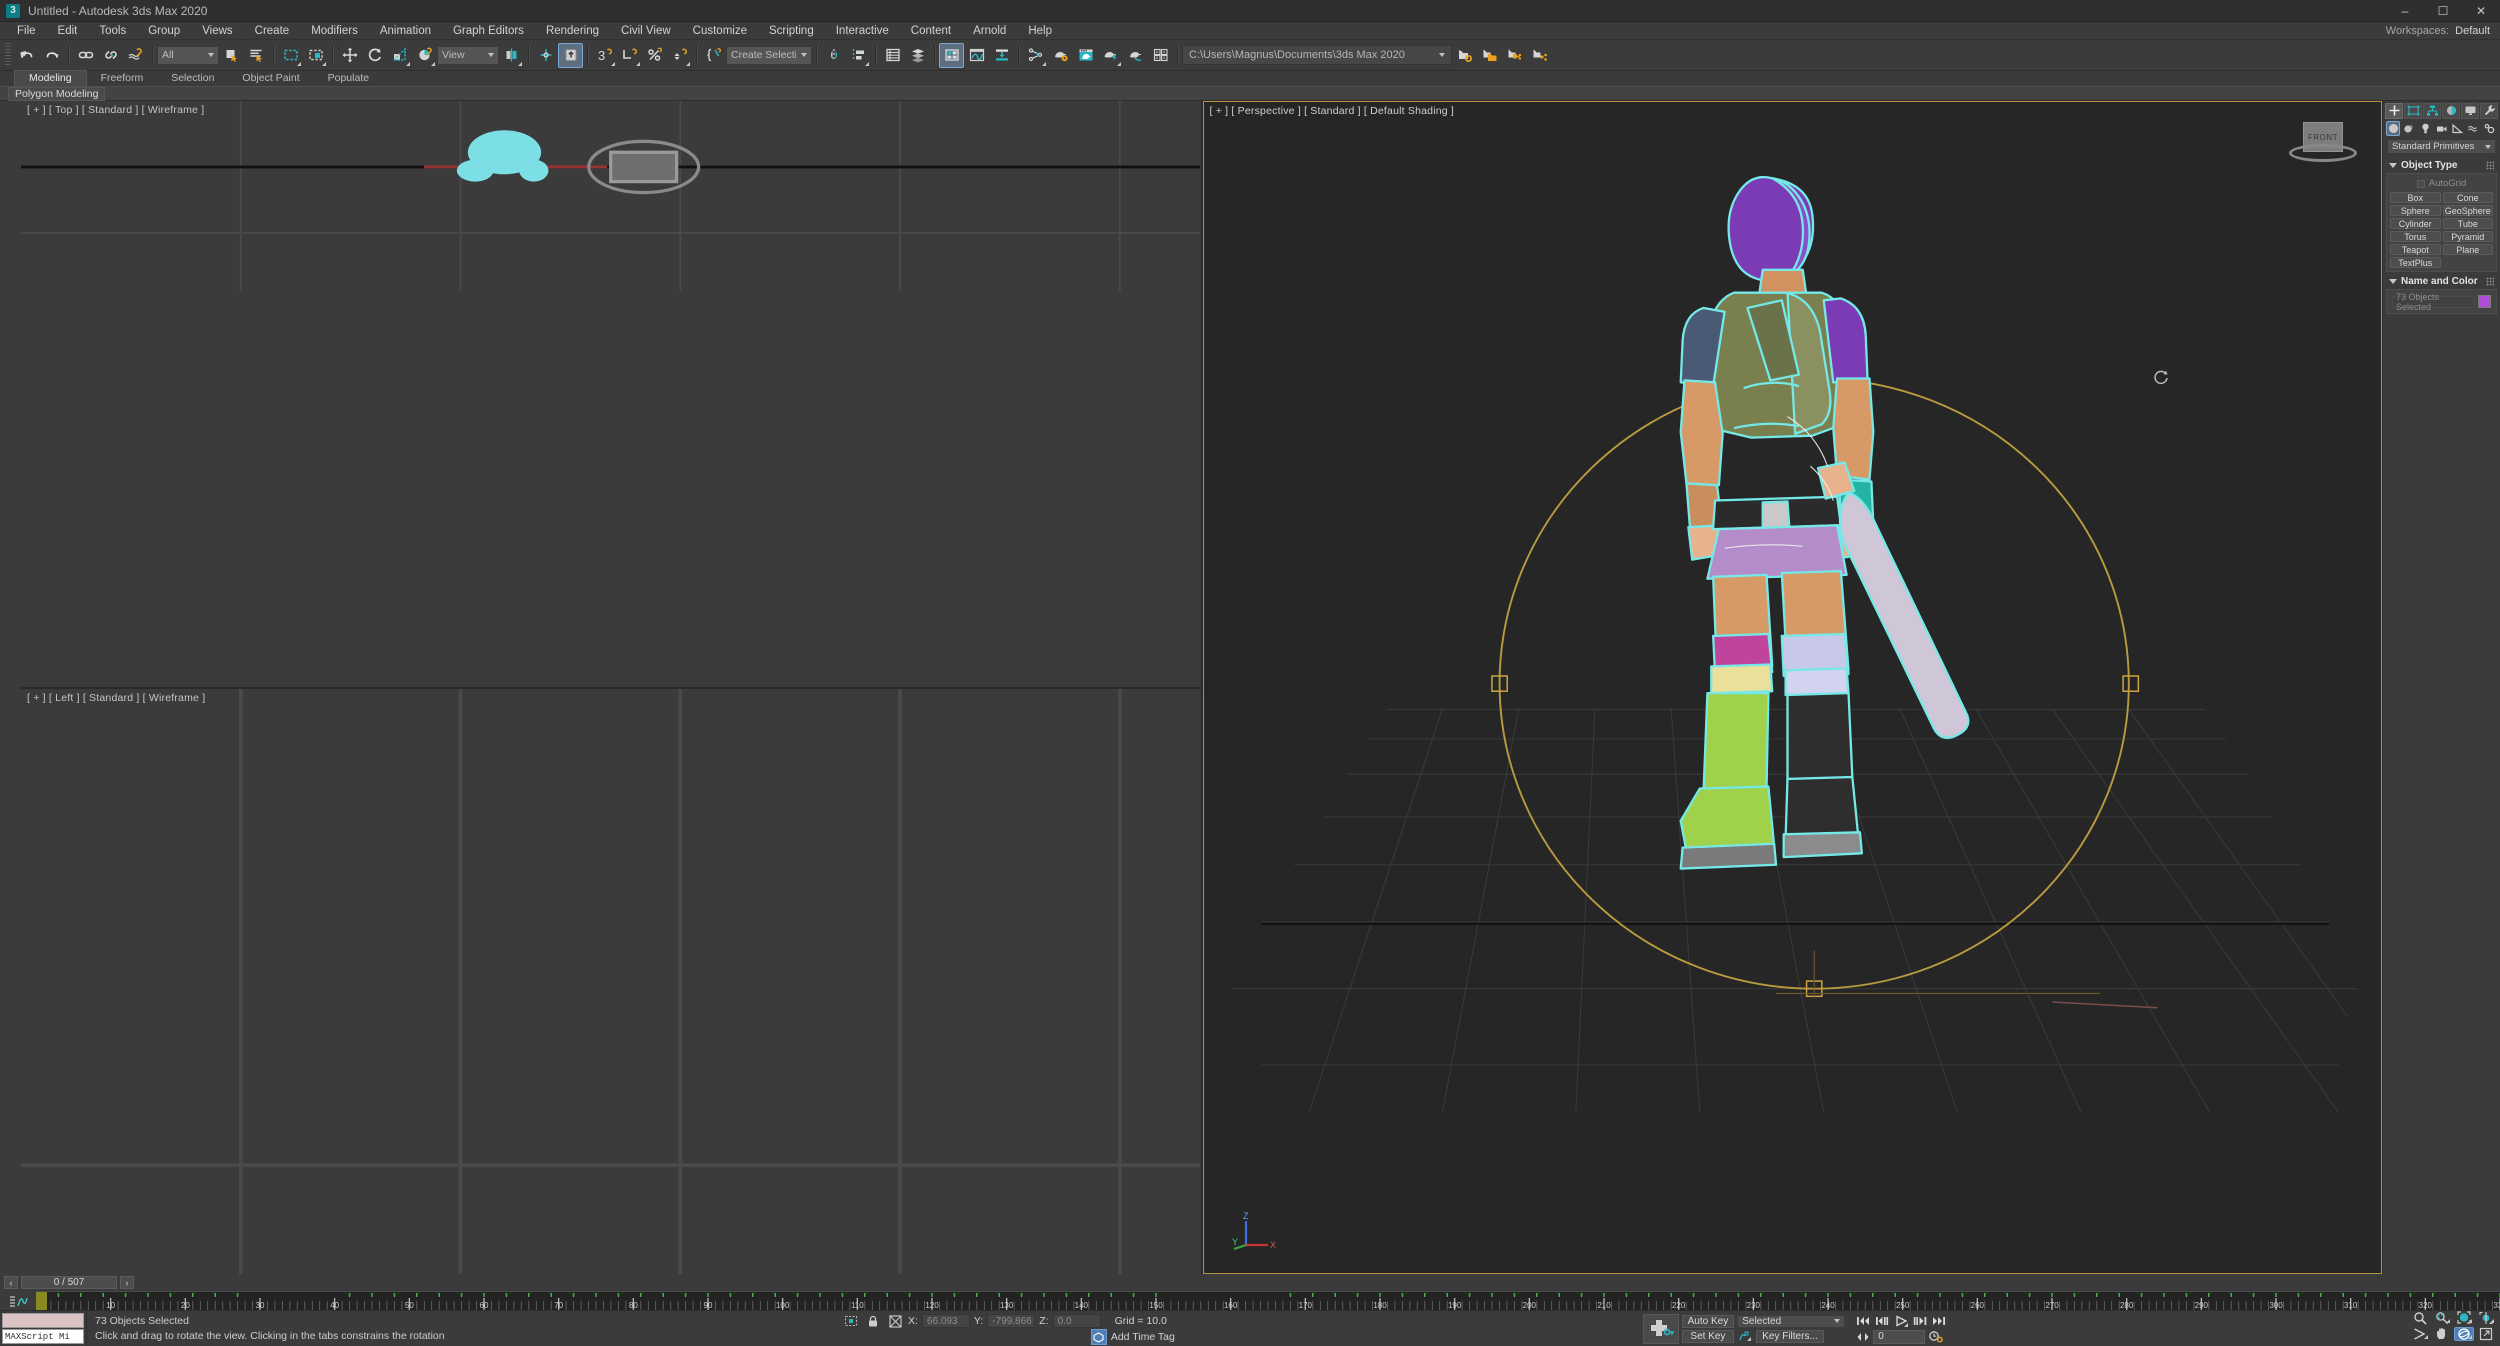 This screenshot has height=1346, width=2500. I want to click on unlink-selection-icon, so click(110, 55).